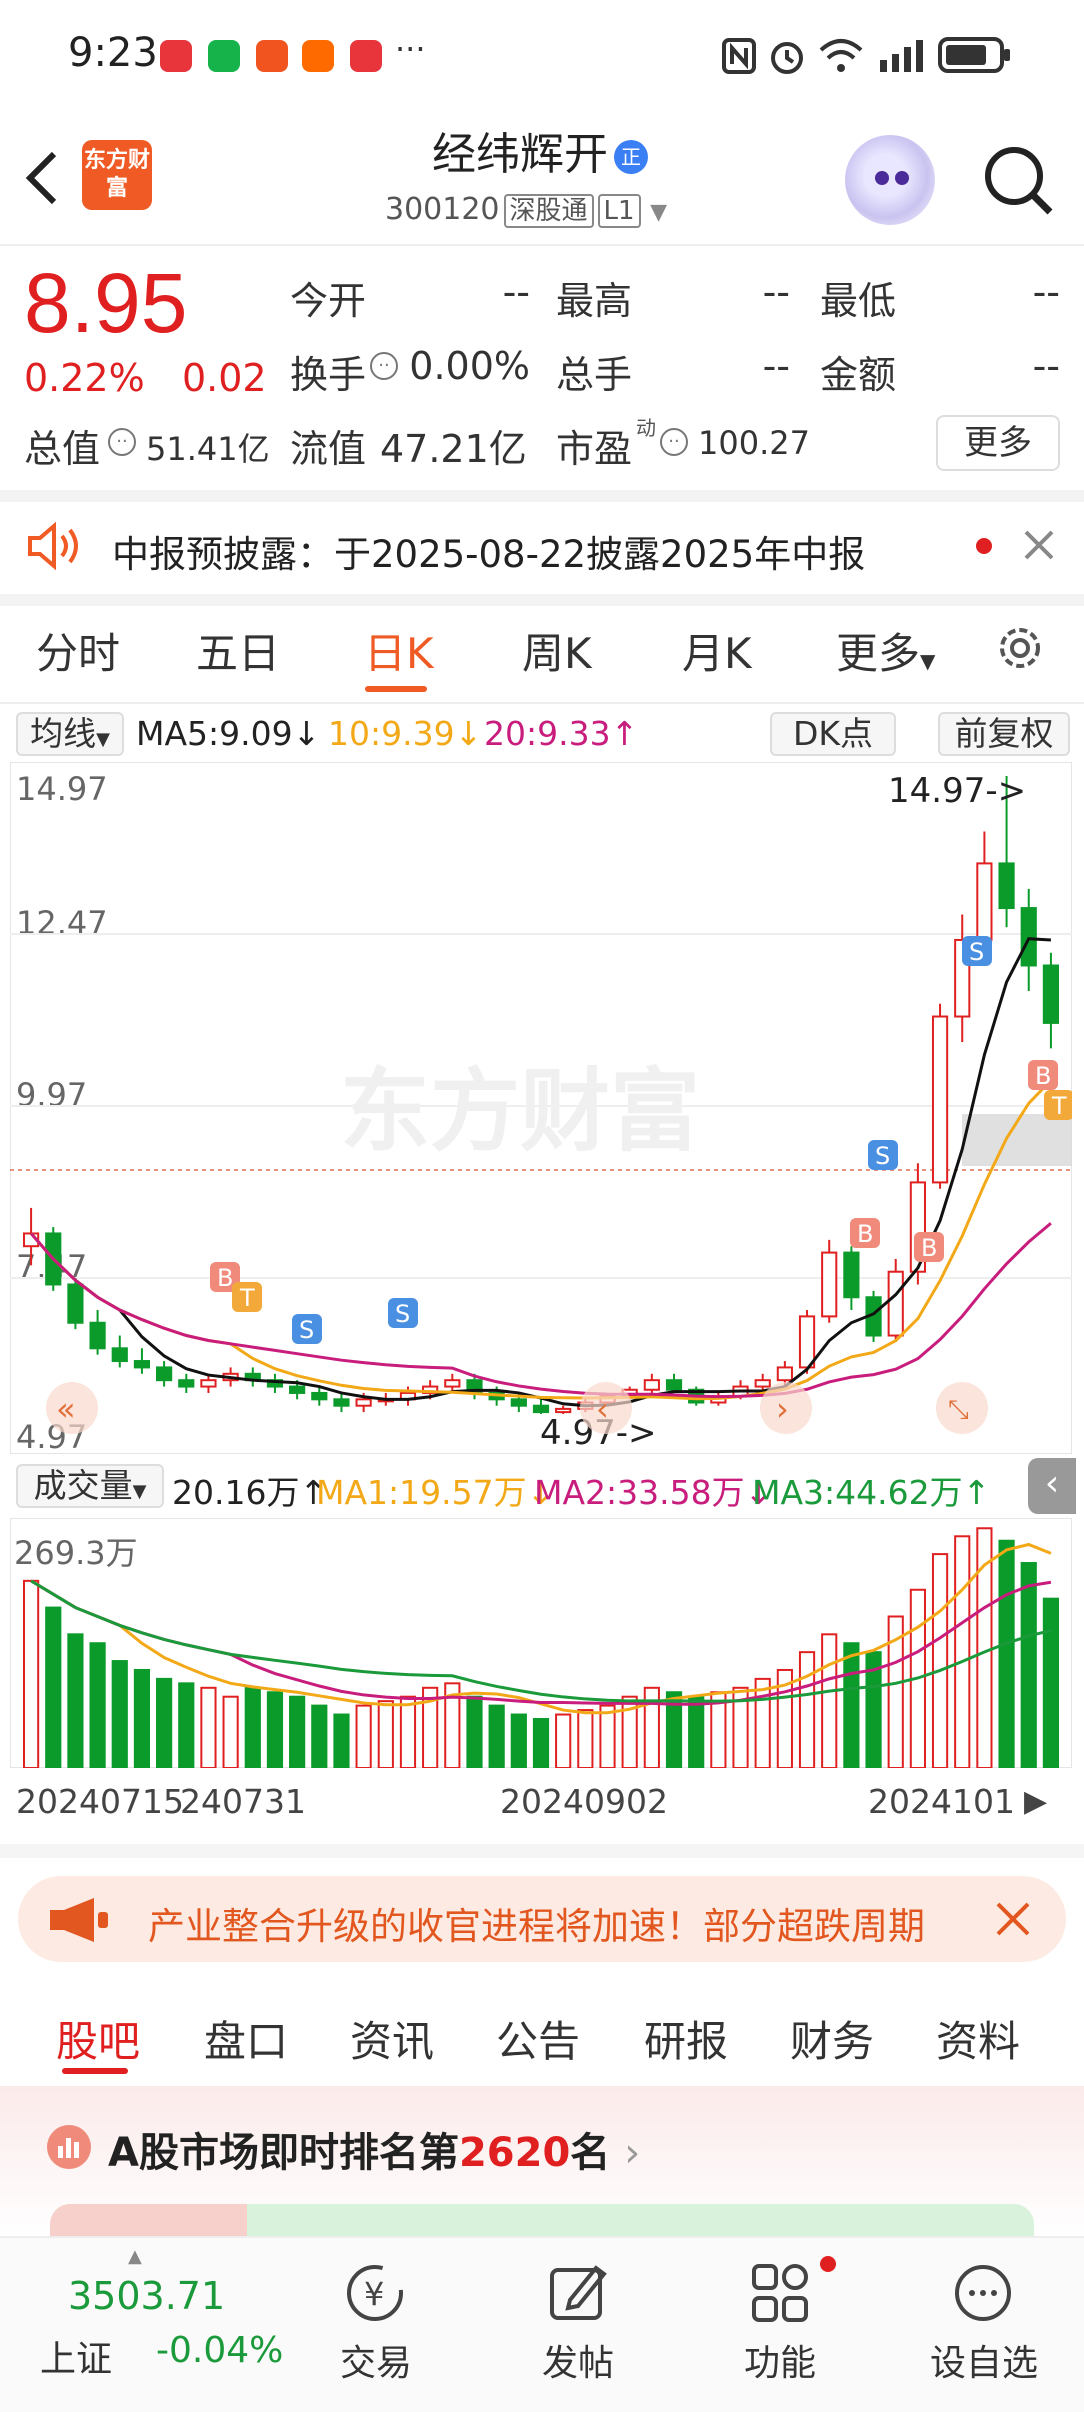 Image resolution: width=1084 pixels, height=2412 pixels. Describe the element at coordinates (374, 2153) in the screenshot. I see `market-rank-text: A股市场即时排名第2620名 ›` at that location.